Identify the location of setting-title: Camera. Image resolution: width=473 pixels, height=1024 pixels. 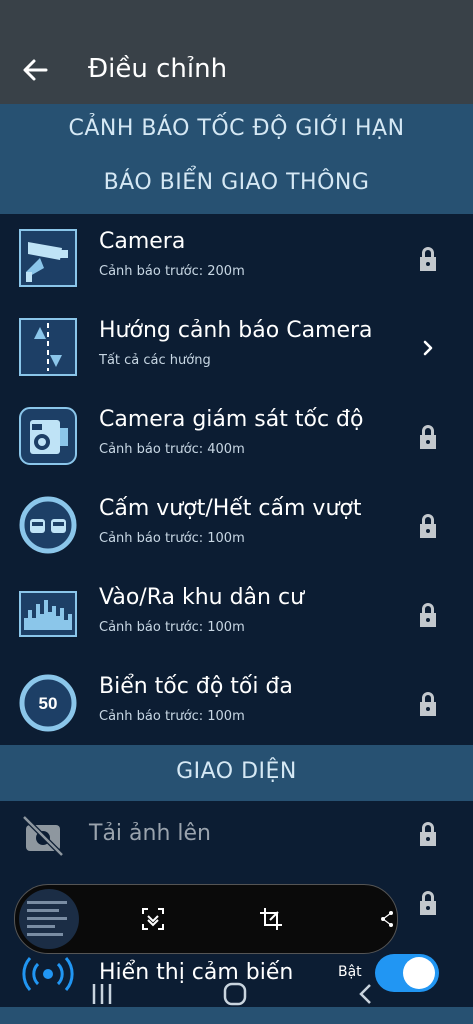
(142, 241).